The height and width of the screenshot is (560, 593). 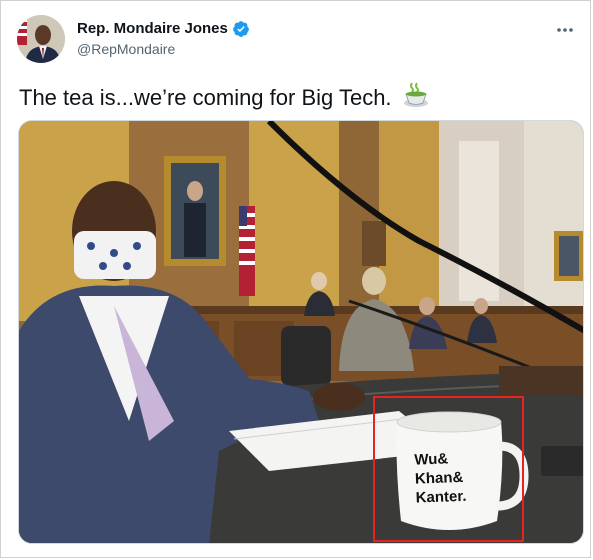 I want to click on tweet-body: The tea is...we’re coming for Big Tech., so click(x=205, y=97).